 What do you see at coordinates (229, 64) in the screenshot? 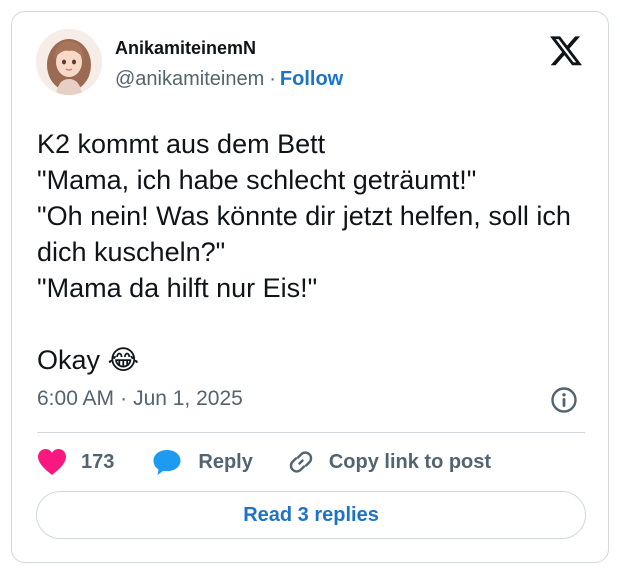
I see `author-info: AnikamiteinemN @anikamiteinem · Follow` at bounding box center [229, 64].